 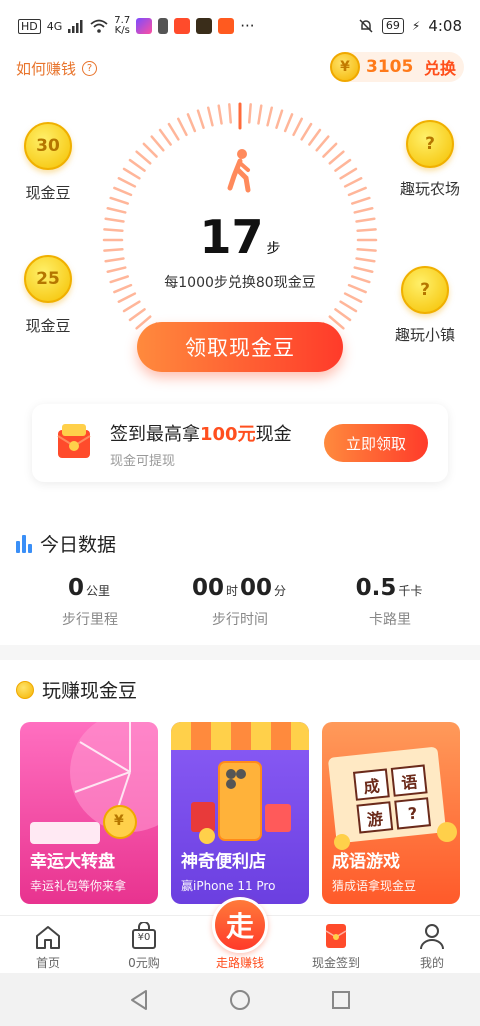 What do you see at coordinates (98, 591) in the screenshot?
I see `stat-unit: 公里` at bounding box center [98, 591].